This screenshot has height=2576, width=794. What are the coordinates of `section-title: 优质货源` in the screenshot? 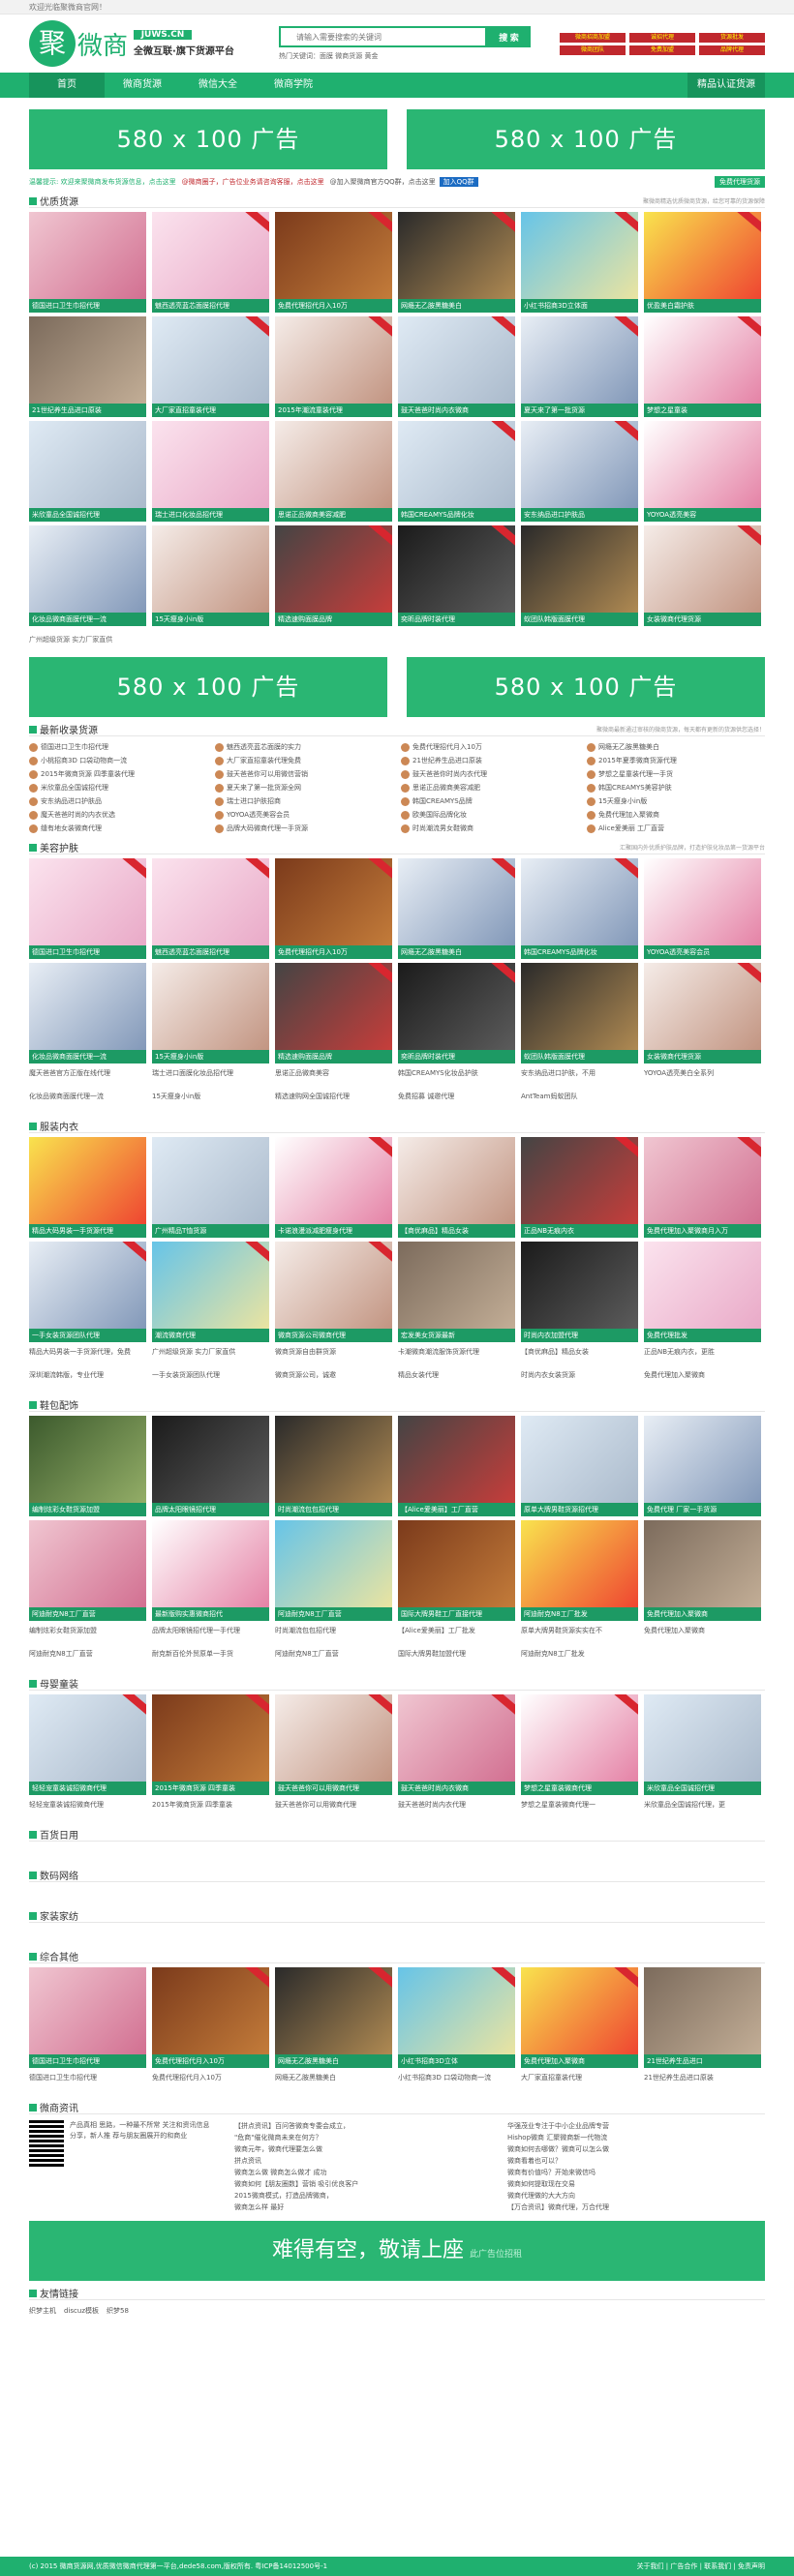 It's located at (59, 201).